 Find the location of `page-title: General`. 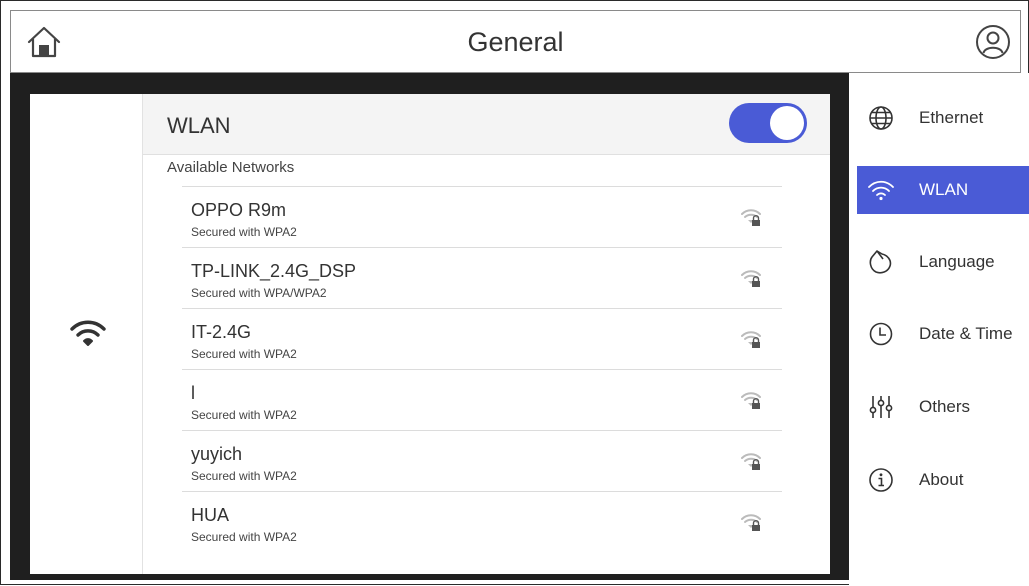

page-title: General is located at coordinates (515, 42).